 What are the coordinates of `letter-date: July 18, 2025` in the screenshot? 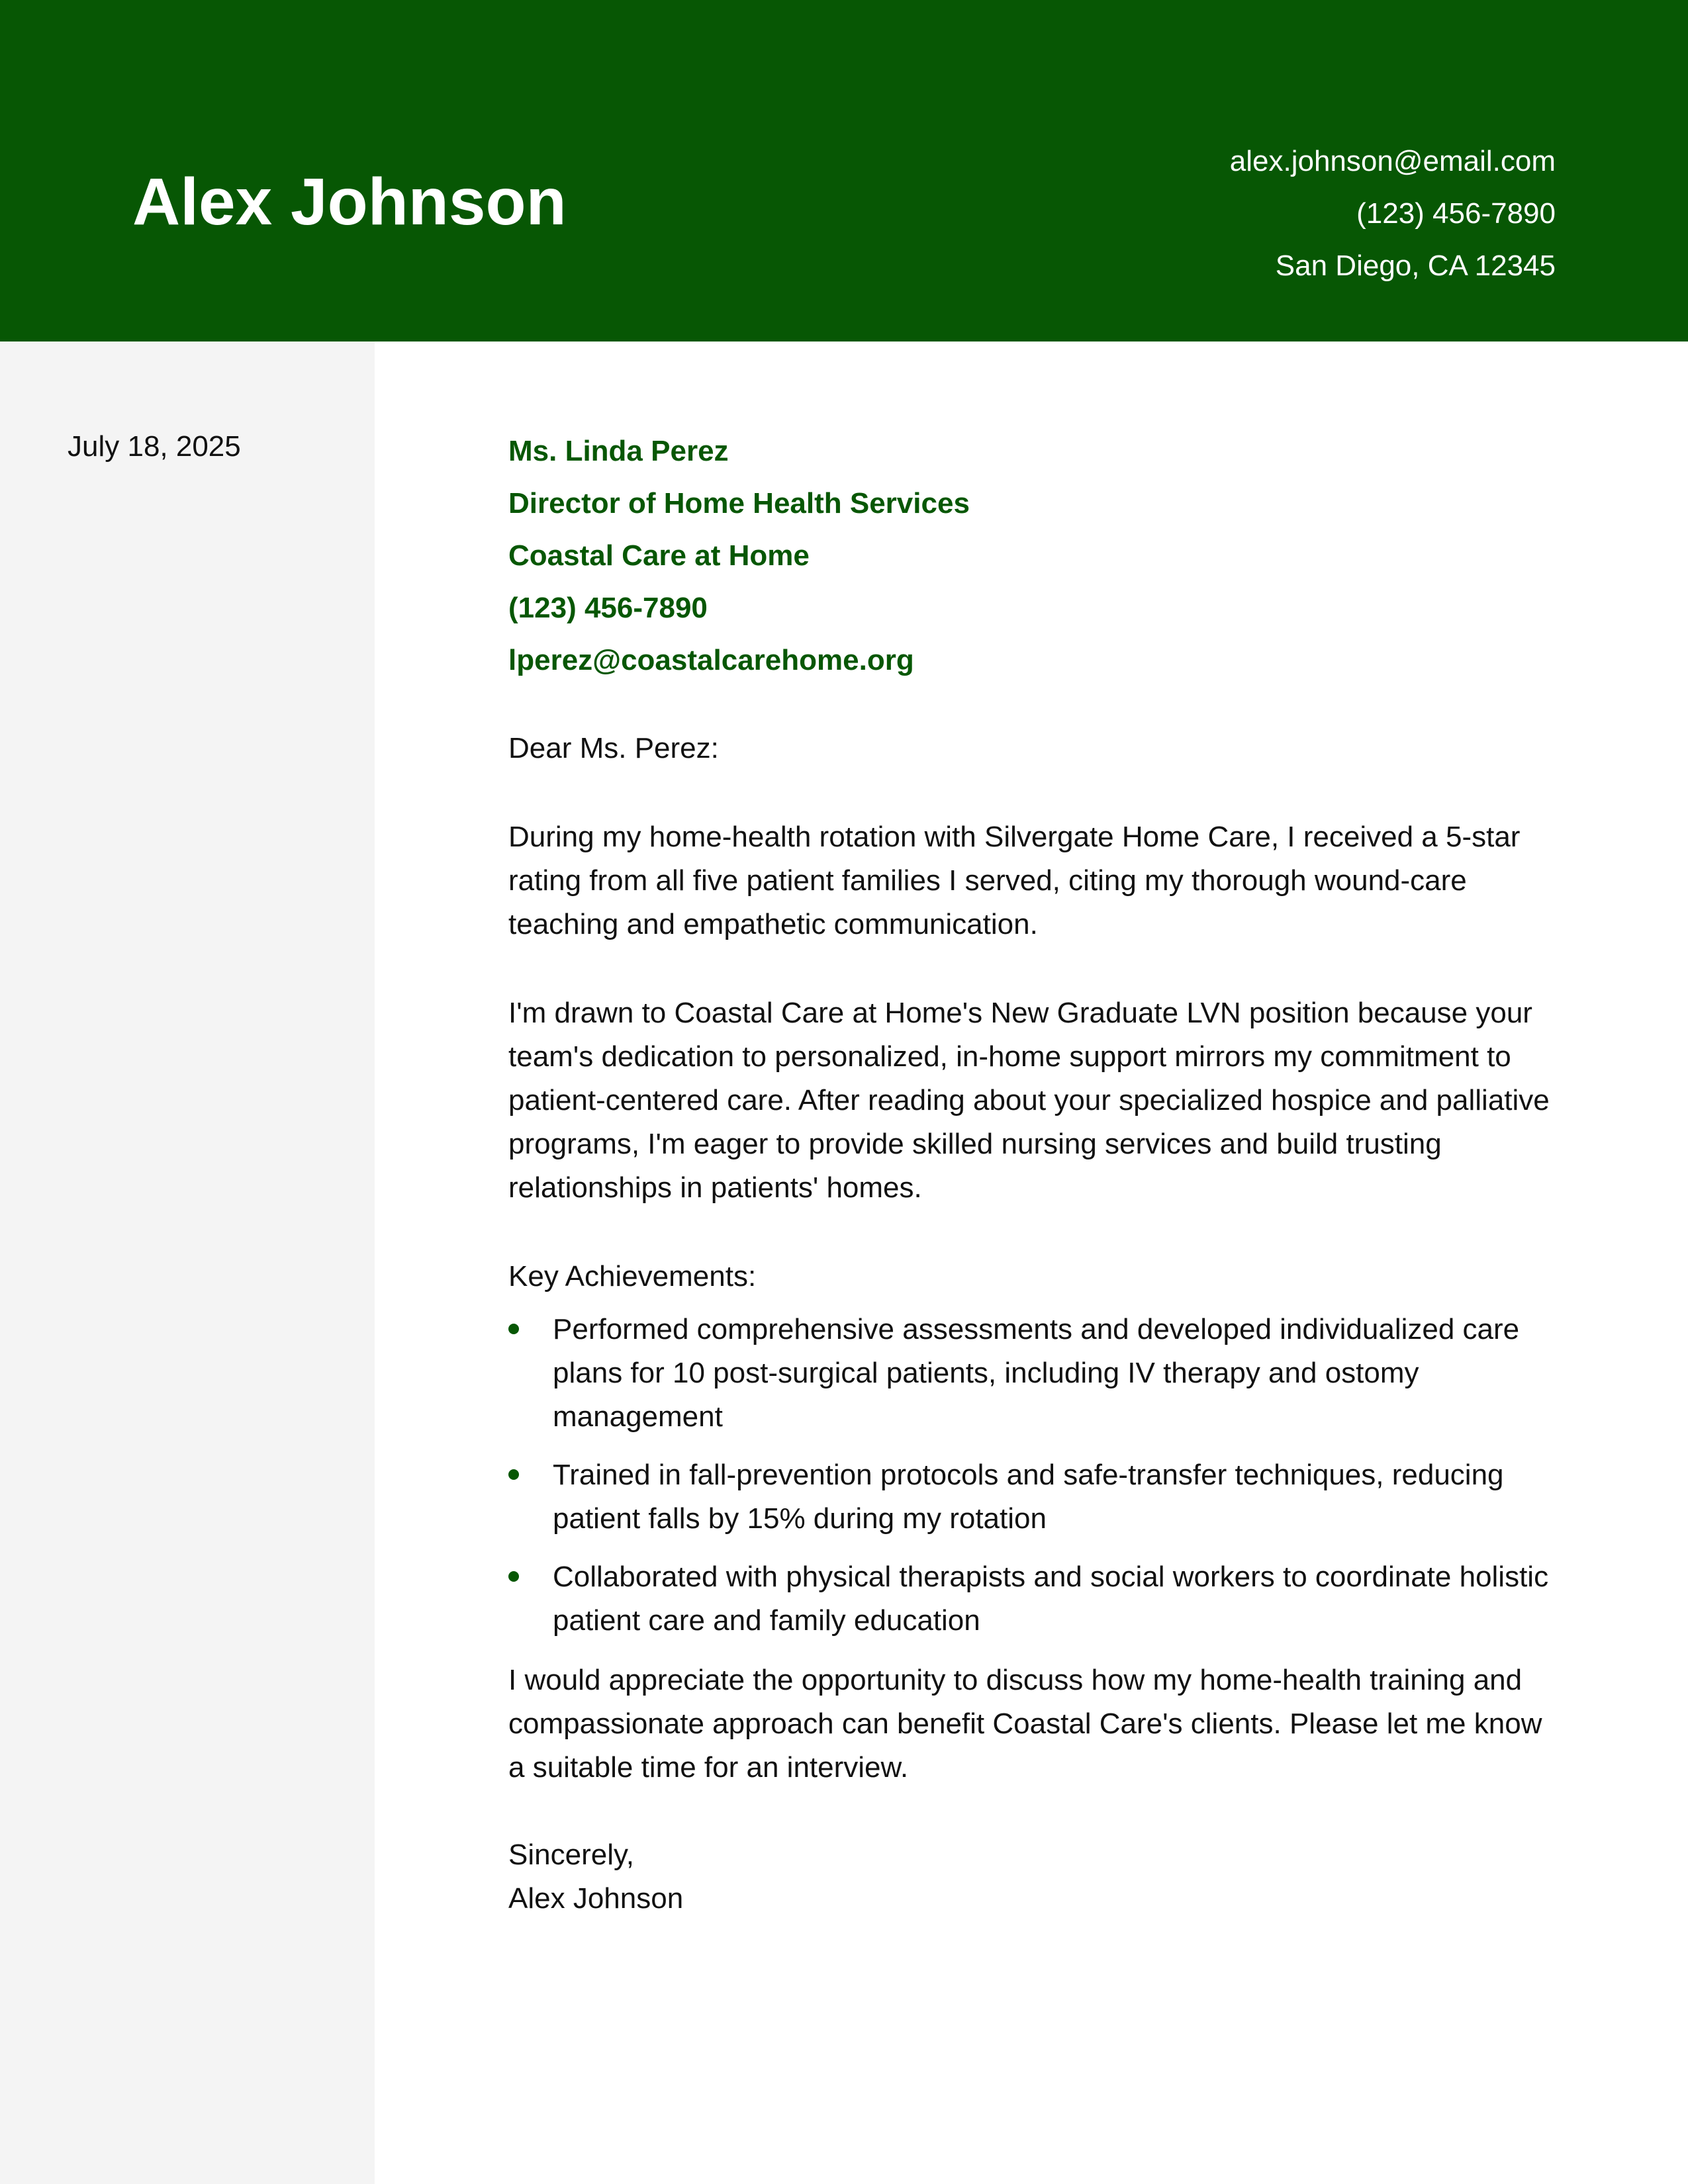 It's located at (154, 446).